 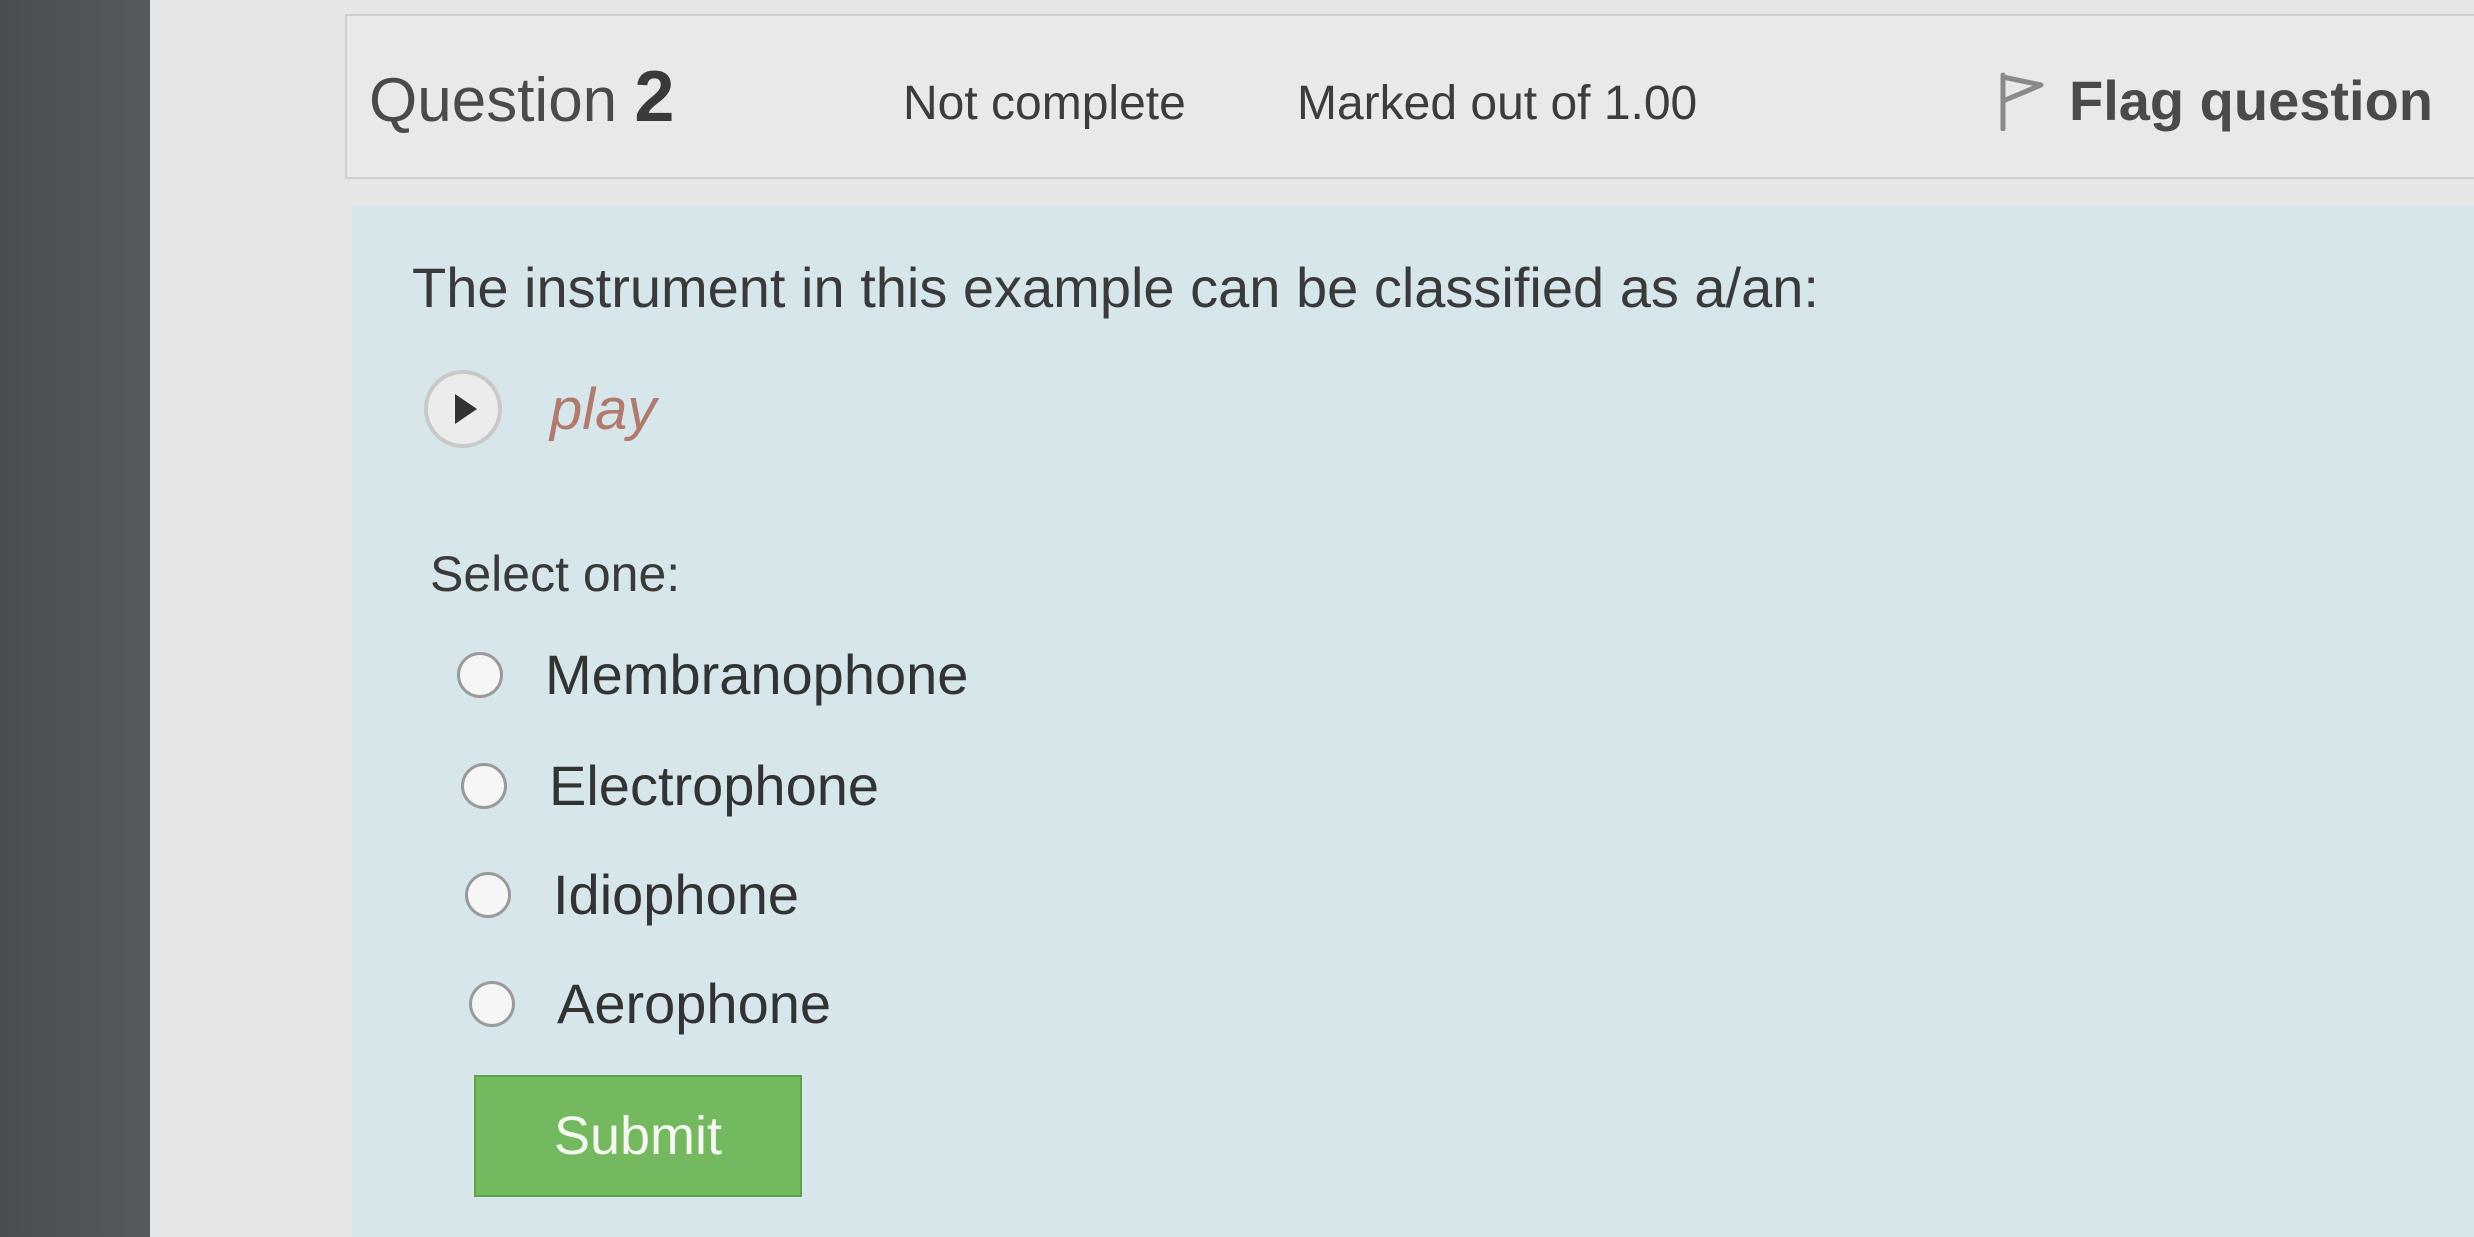 I want to click on question-title: Question 2, so click(x=521, y=97).